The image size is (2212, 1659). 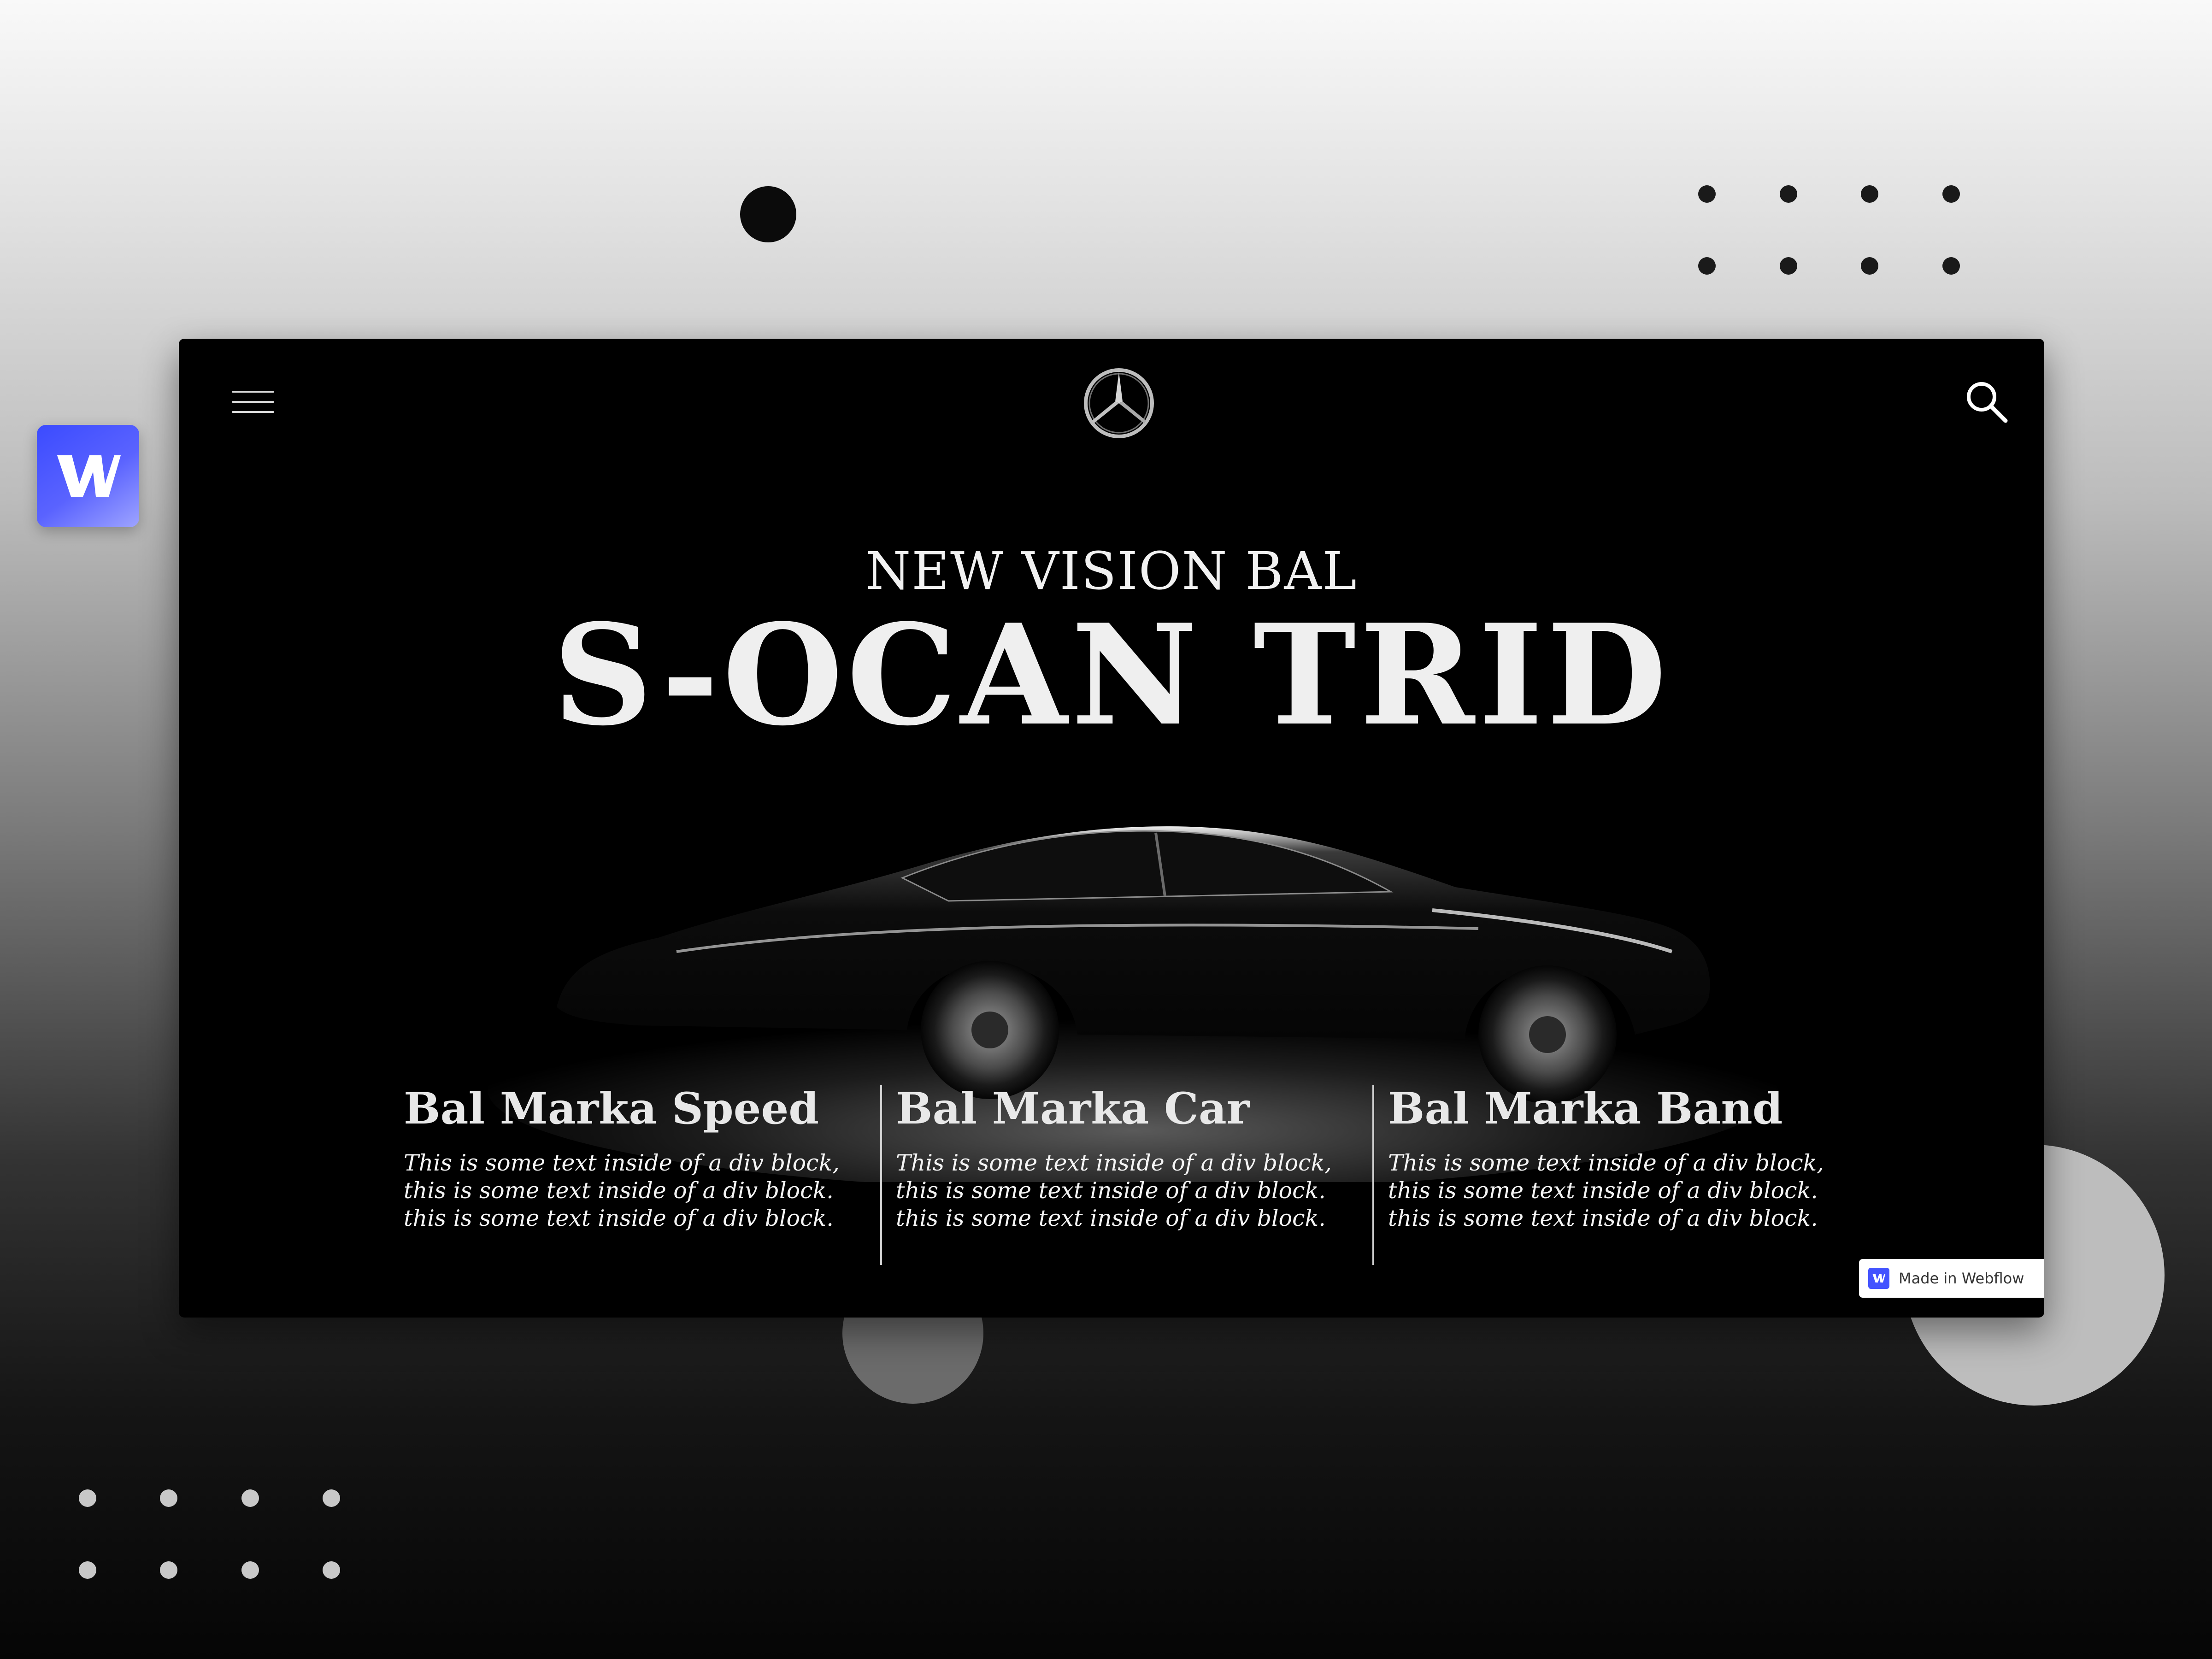 What do you see at coordinates (1961, 1278) in the screenshot?
I see `badge-label: Made in Webflow` at bounding box center [1961, 1278].